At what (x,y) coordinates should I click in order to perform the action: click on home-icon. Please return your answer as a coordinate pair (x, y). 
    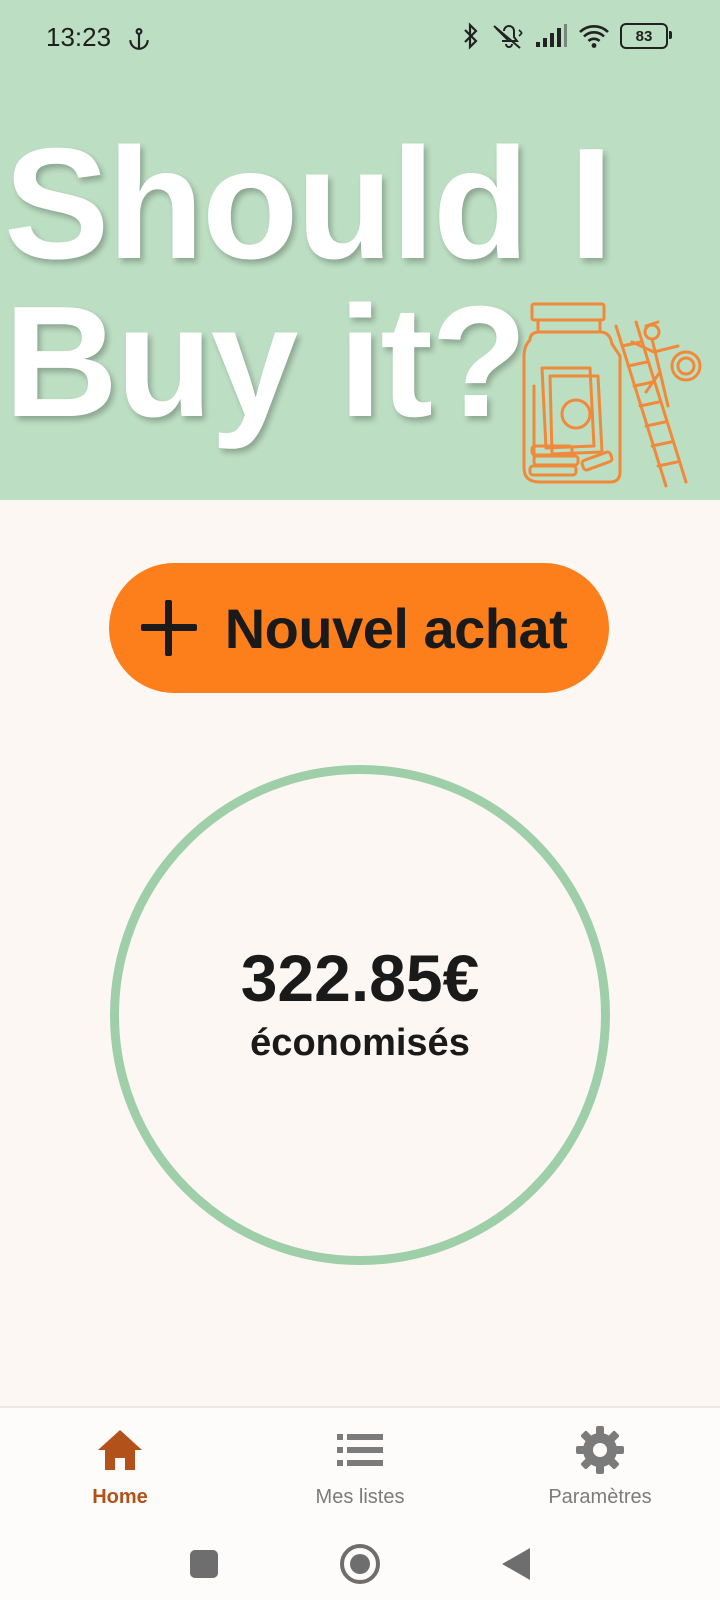
    Looking at the image, I should click on (120, 1450).